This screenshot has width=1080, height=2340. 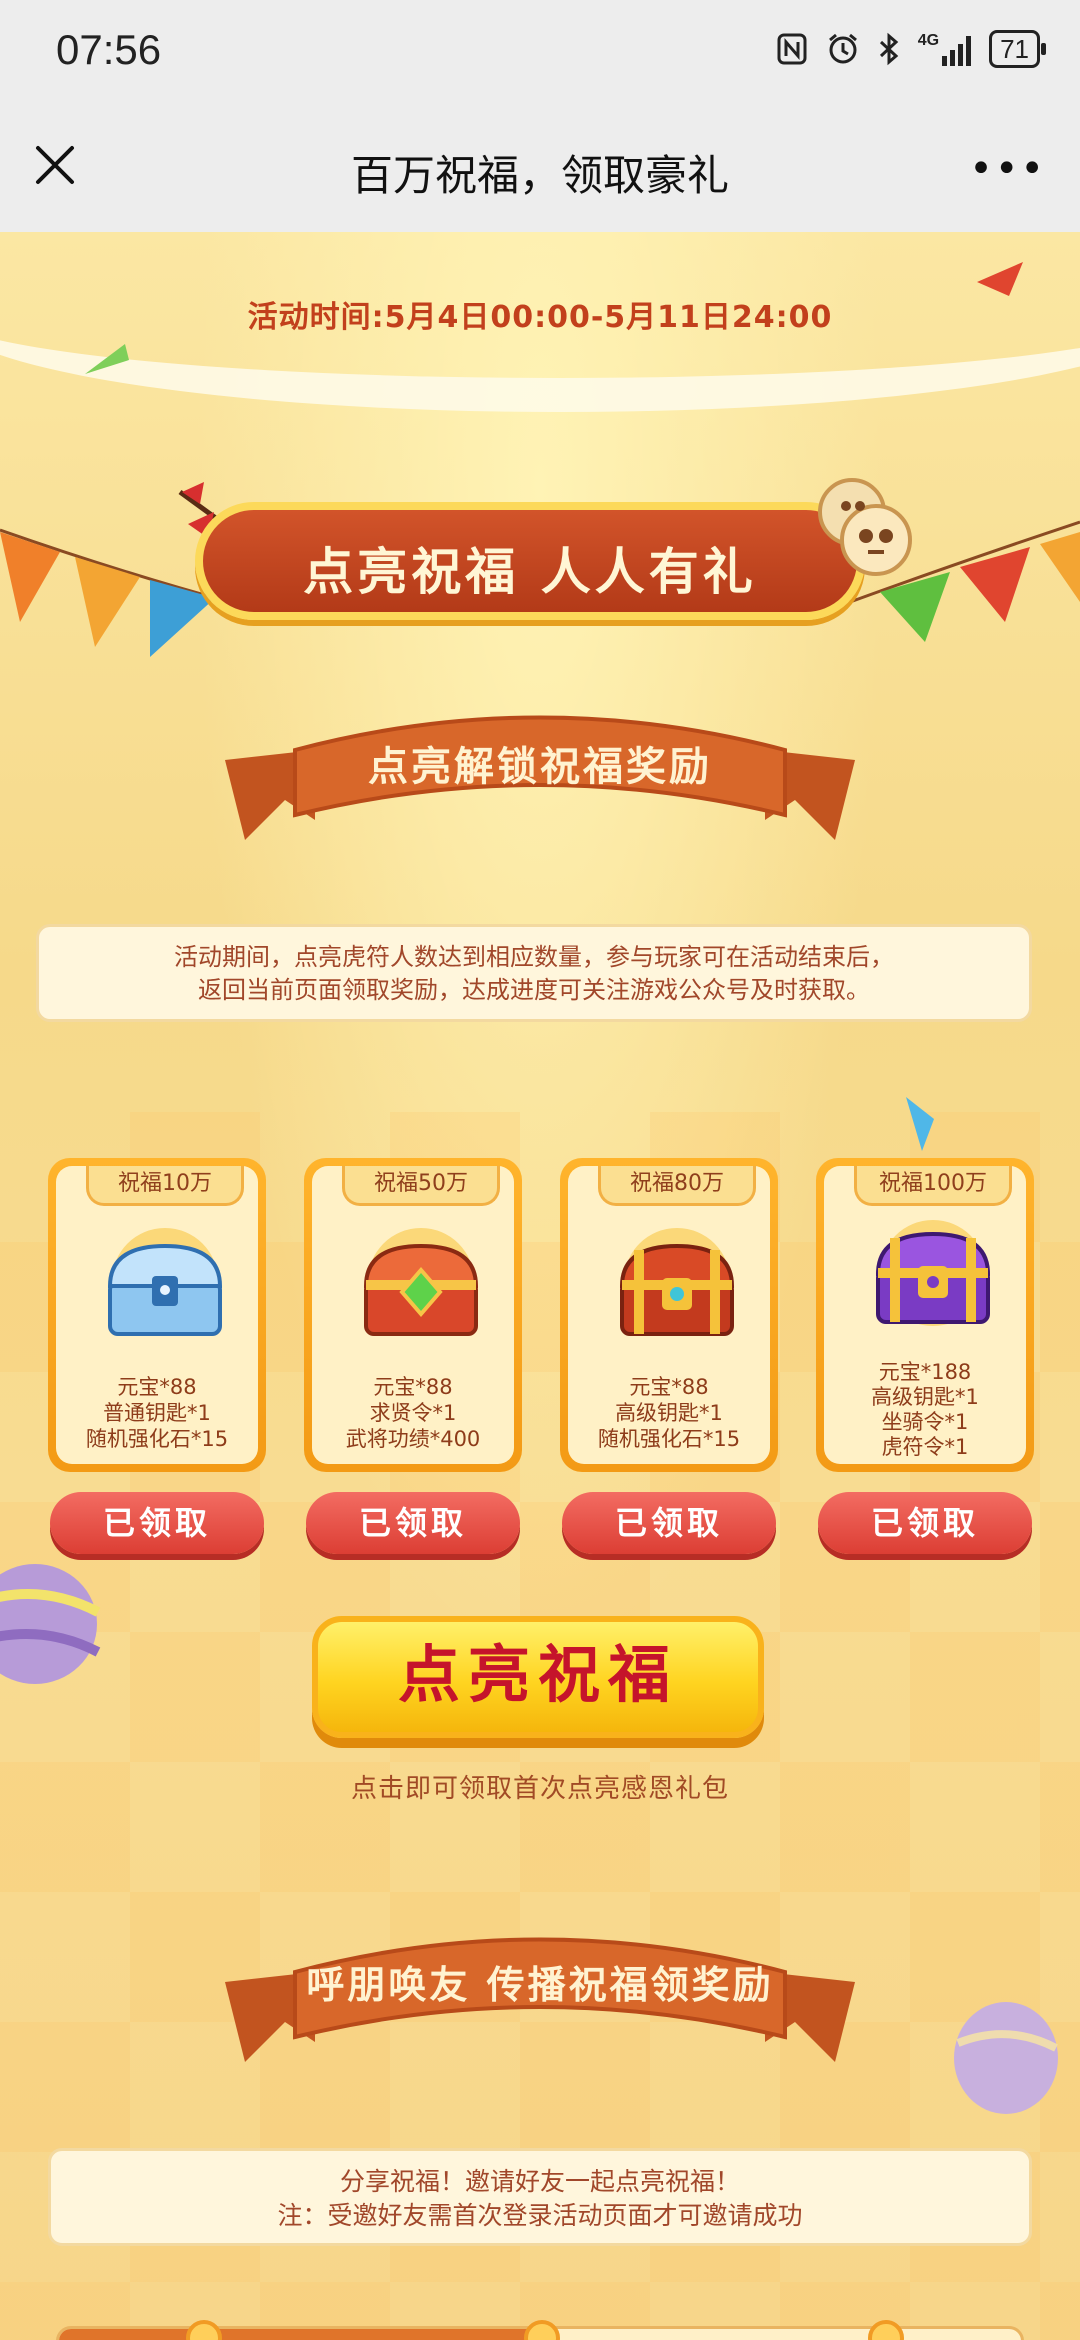 What do you see at coordinates (107, 359) in the screenshot?
I see `confetti-green-icon` at bounding box center [107, 359].